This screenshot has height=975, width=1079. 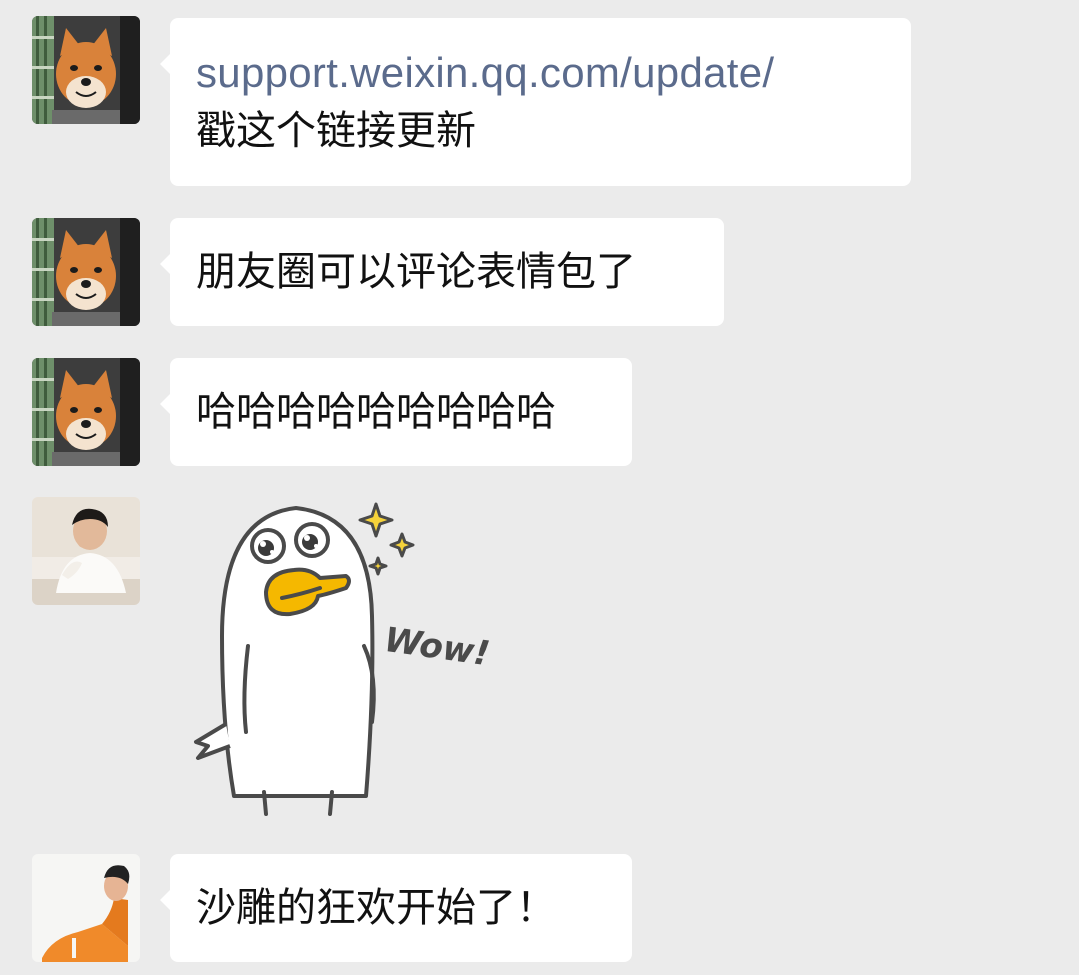 I want to click on message-text: 沙雕的狂欢开始了！, so click(x=376, y=908).